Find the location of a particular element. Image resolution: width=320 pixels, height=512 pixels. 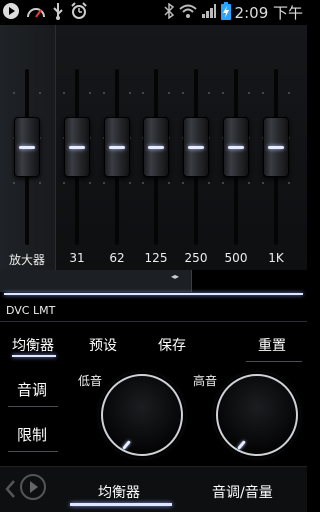

play-icon is located at coordinates (11, 13).